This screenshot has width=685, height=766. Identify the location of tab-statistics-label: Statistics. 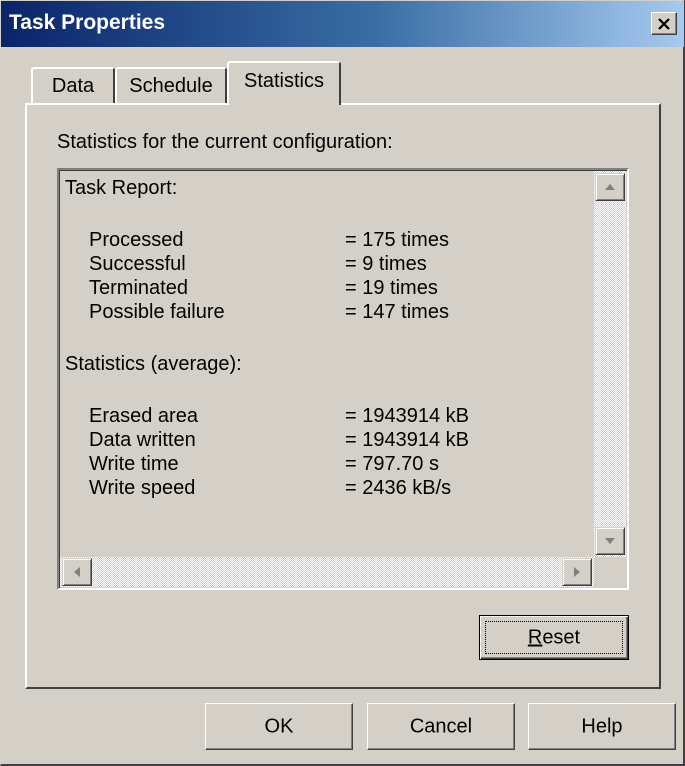
(284, 81).